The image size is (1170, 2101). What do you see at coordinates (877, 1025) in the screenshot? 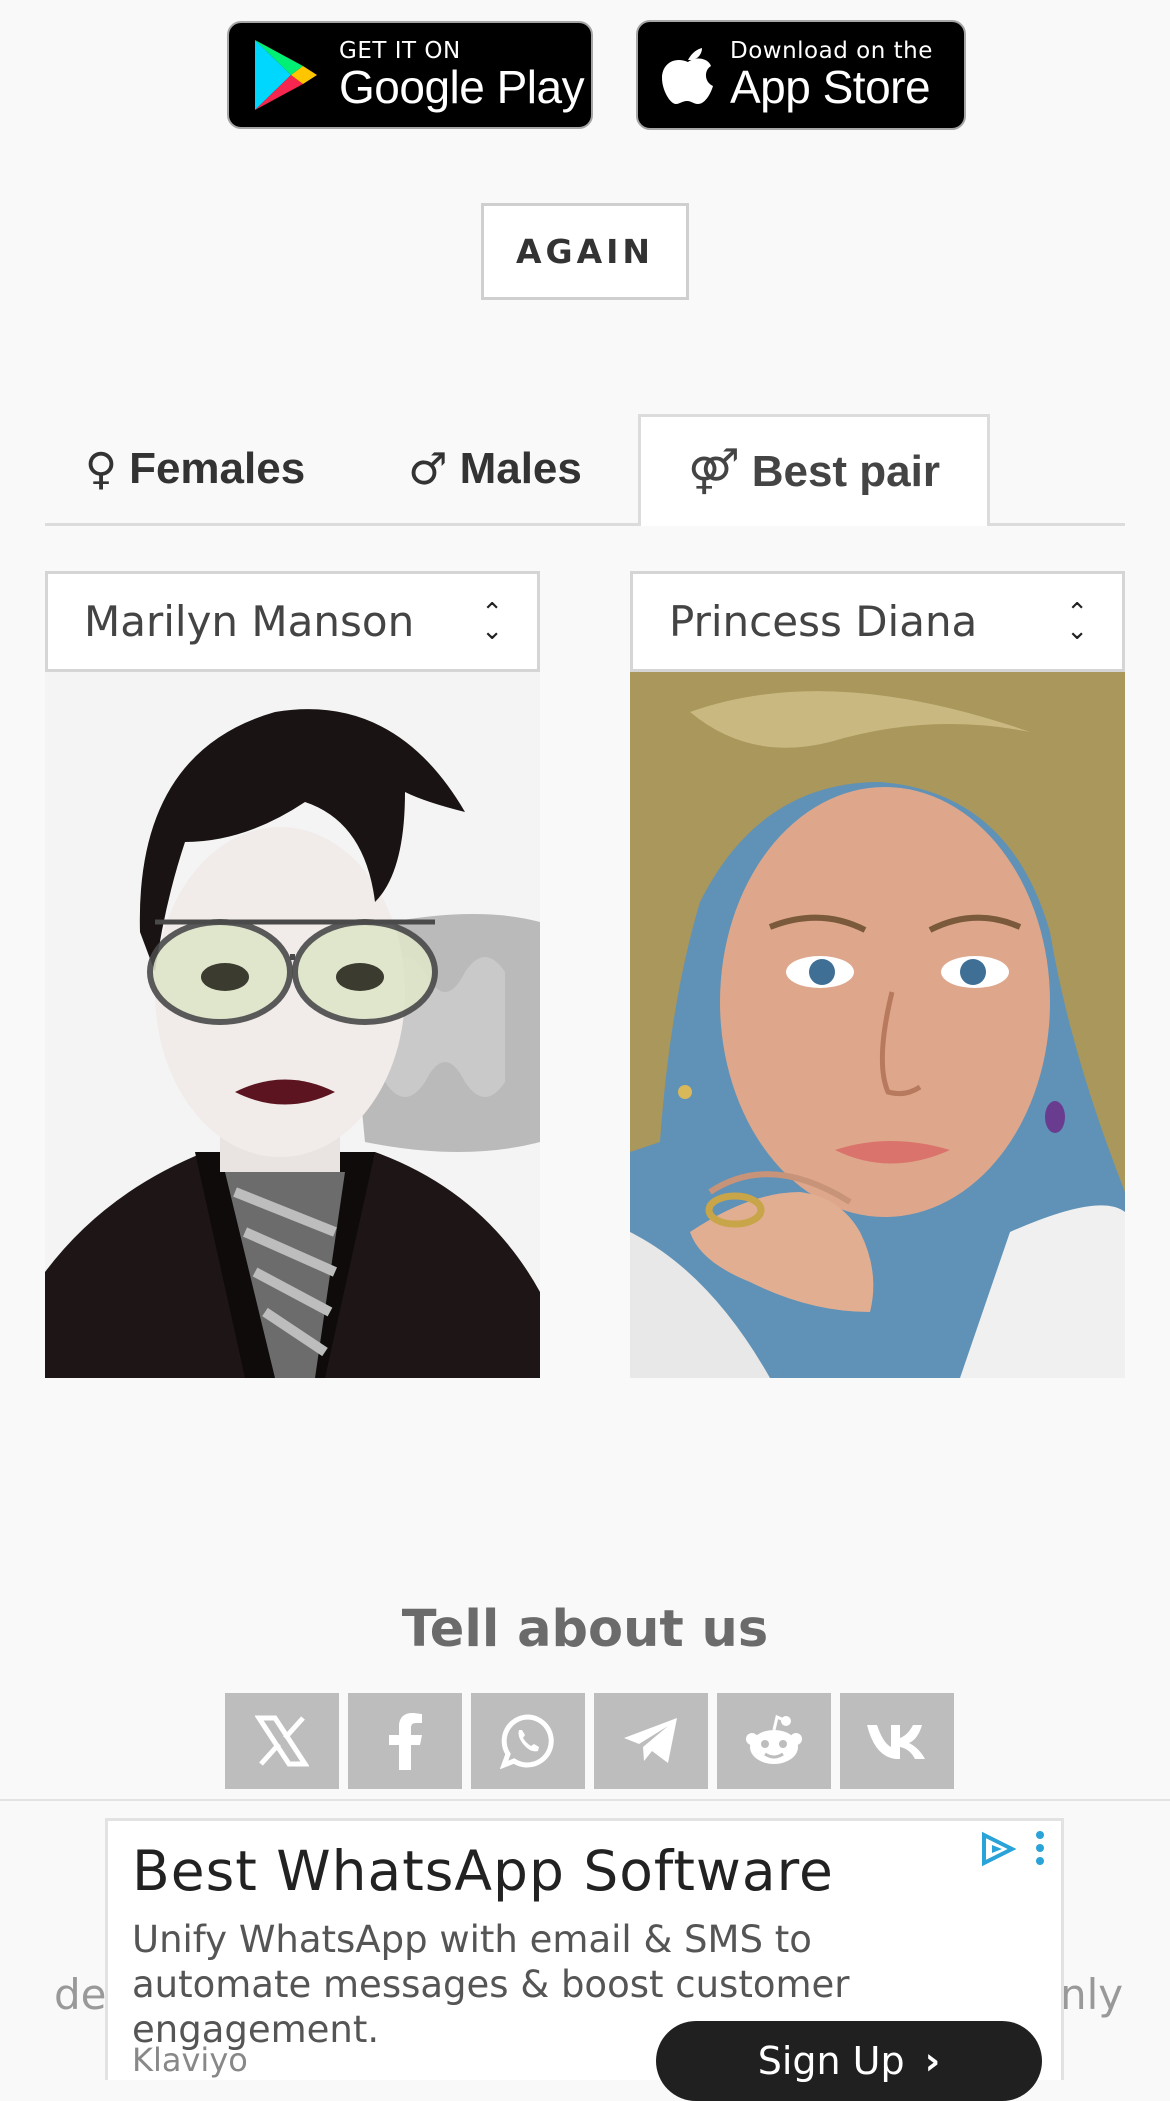
I see `right-person-photo` at bounding box center [877, 1025].